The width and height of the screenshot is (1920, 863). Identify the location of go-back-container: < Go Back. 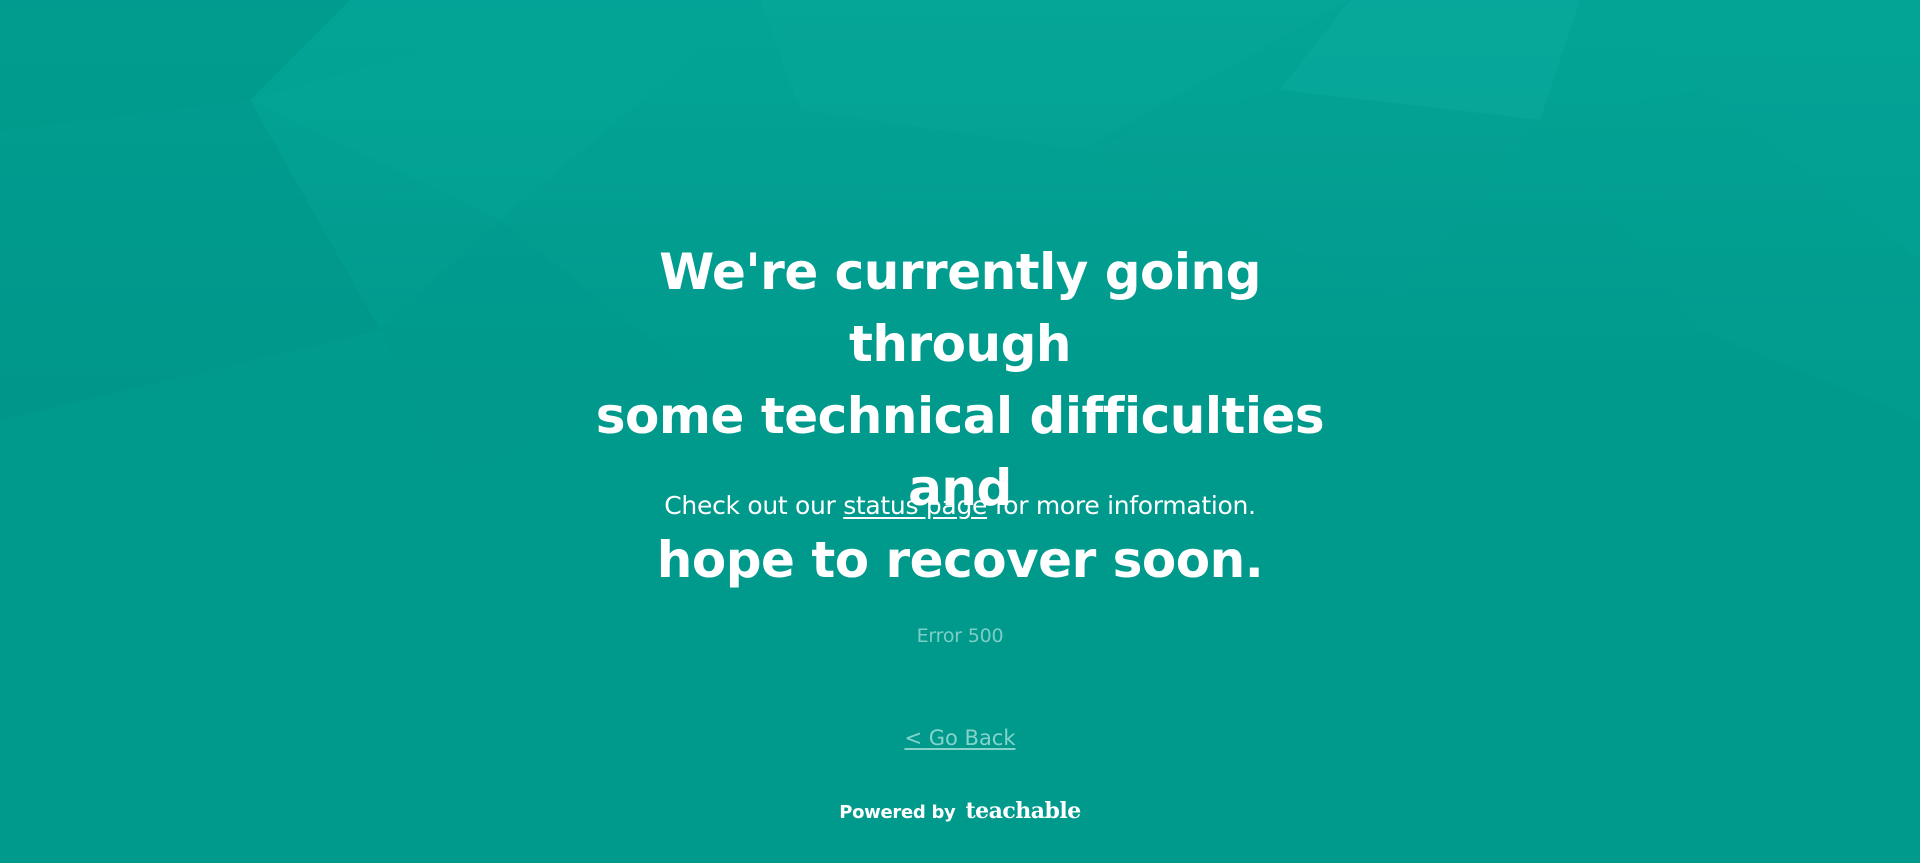
(960, 738).